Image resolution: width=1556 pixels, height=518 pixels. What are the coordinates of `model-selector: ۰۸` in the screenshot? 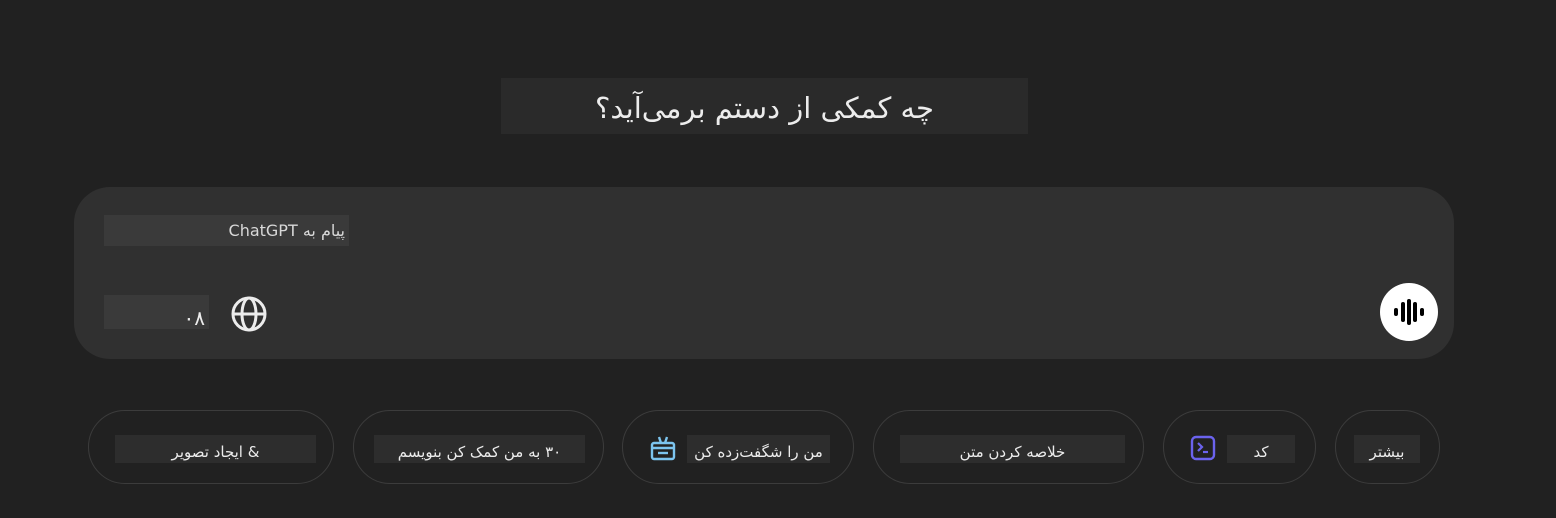 It's located at (156, 312).